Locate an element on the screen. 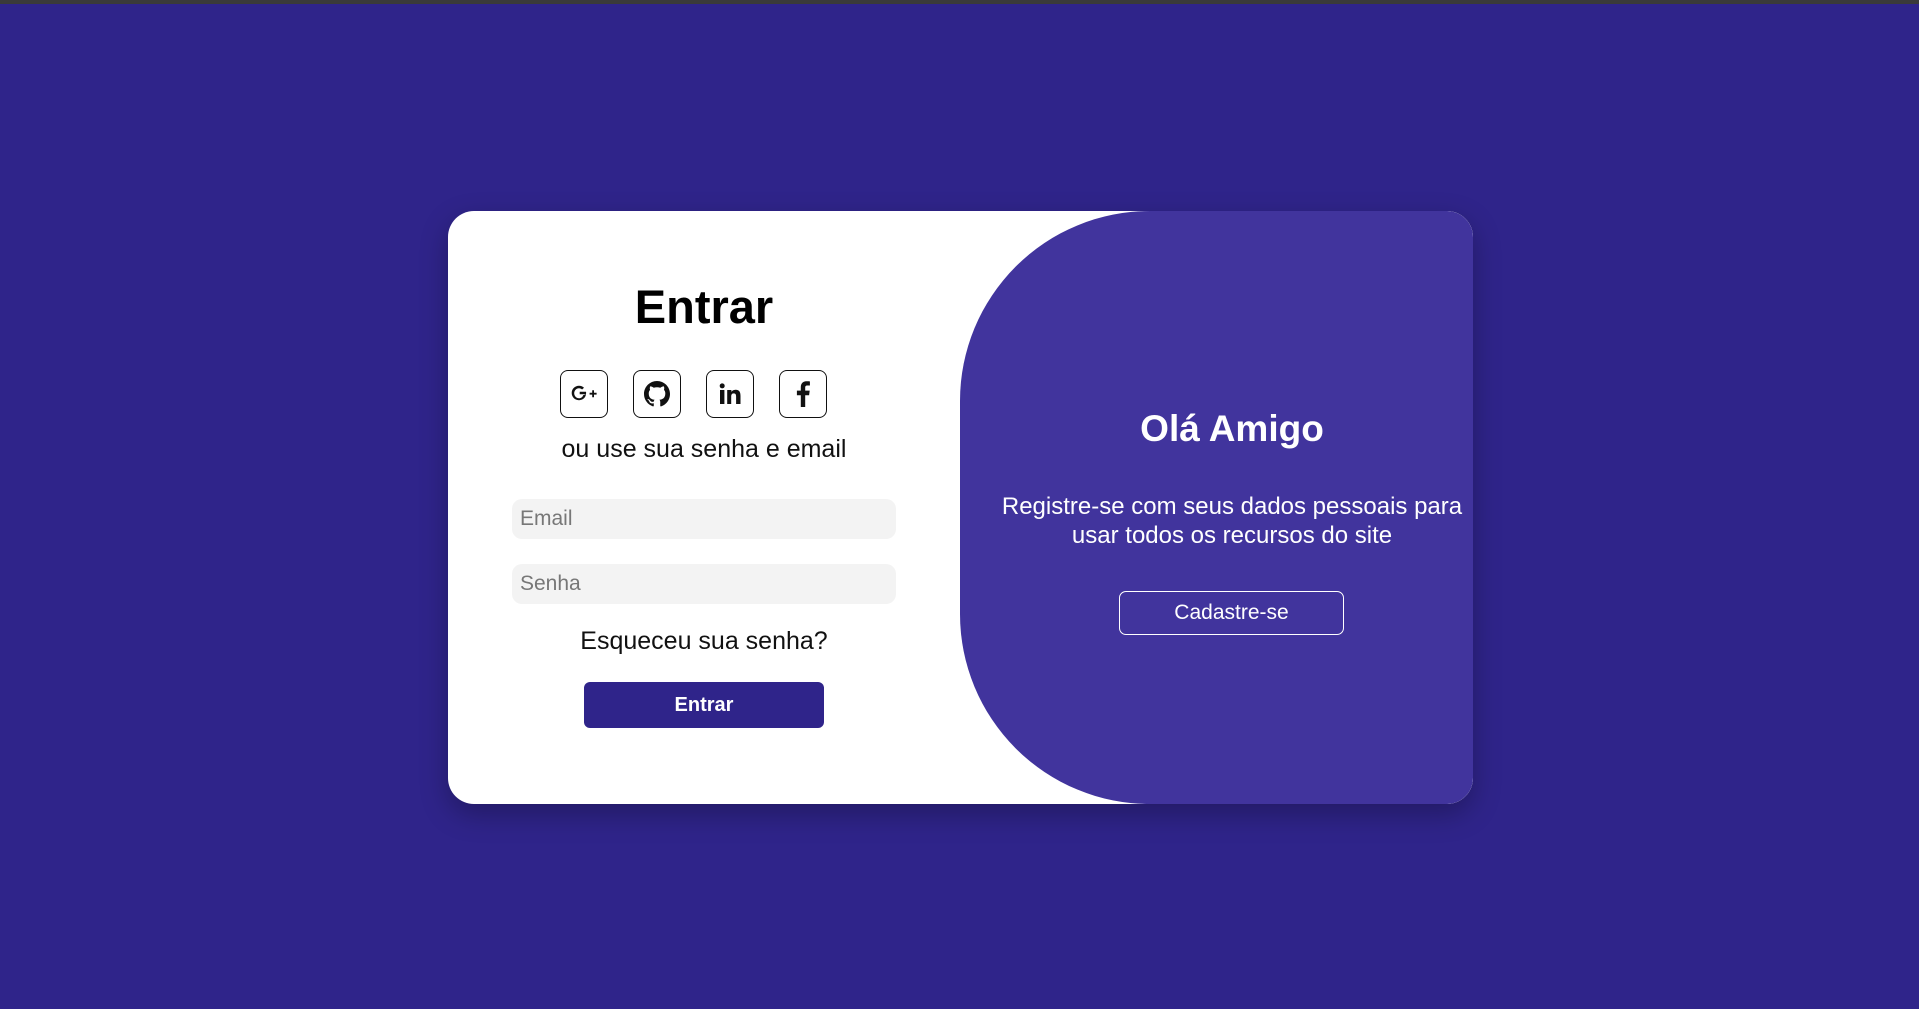 The height and width of the screenshot is (1009, 1919). facebook-icon is located at coordinates (803, 394).